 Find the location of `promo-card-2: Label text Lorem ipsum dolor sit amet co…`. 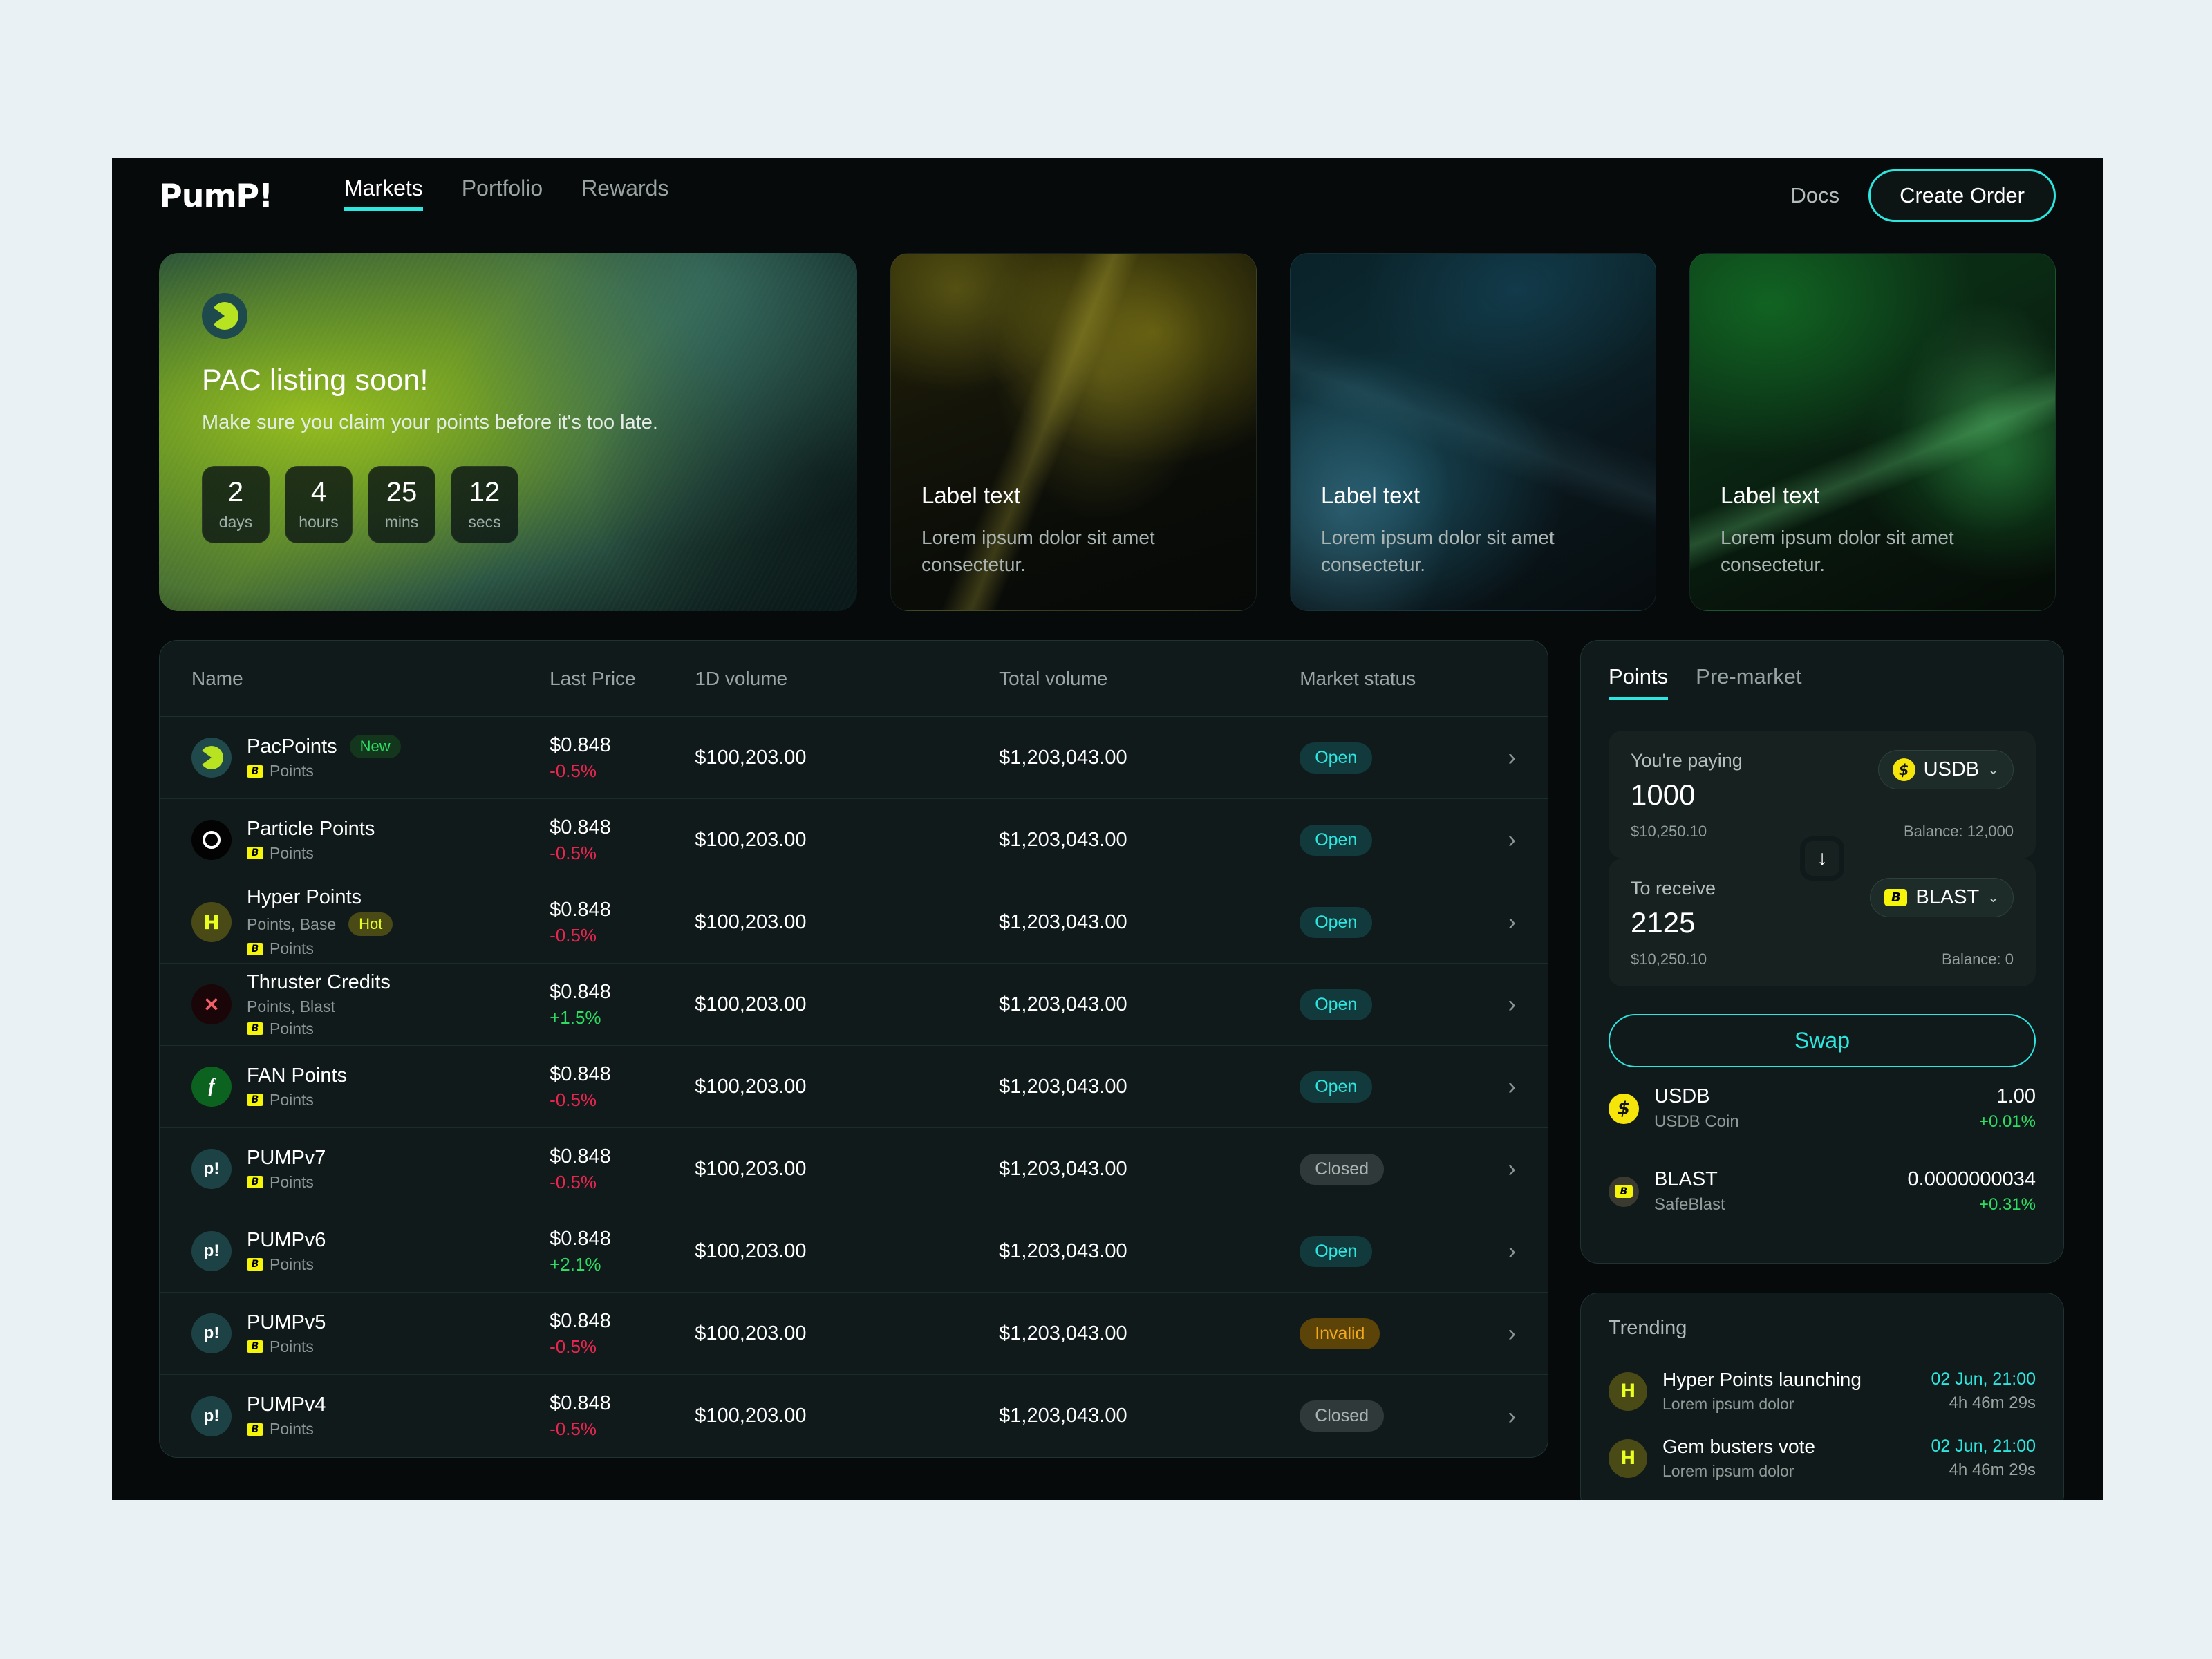

promo-card-2: Label text Lorem ipsum dolor sit amet co… is located at coordinates (1473, 432).